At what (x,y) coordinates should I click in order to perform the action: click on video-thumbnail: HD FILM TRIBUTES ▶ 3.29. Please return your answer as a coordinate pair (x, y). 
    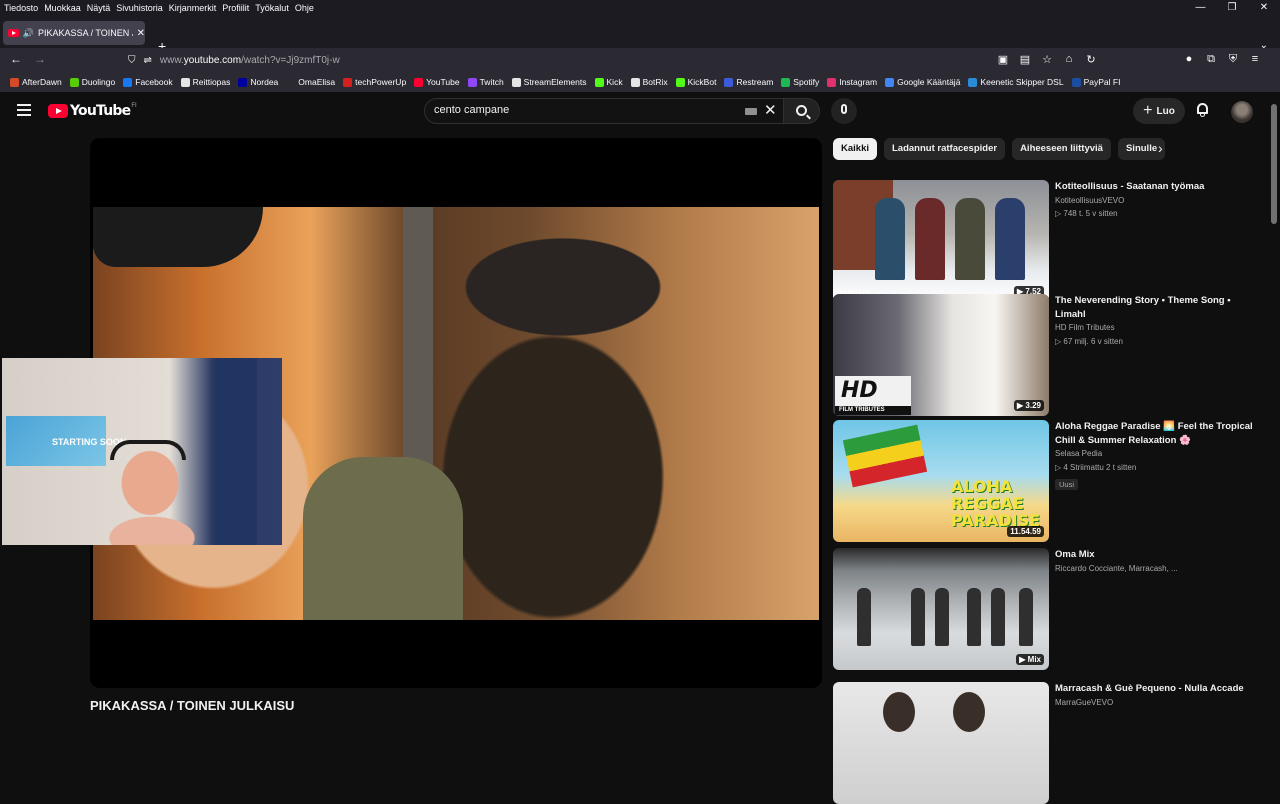
    Looking at the image, I should click on (941, 355).